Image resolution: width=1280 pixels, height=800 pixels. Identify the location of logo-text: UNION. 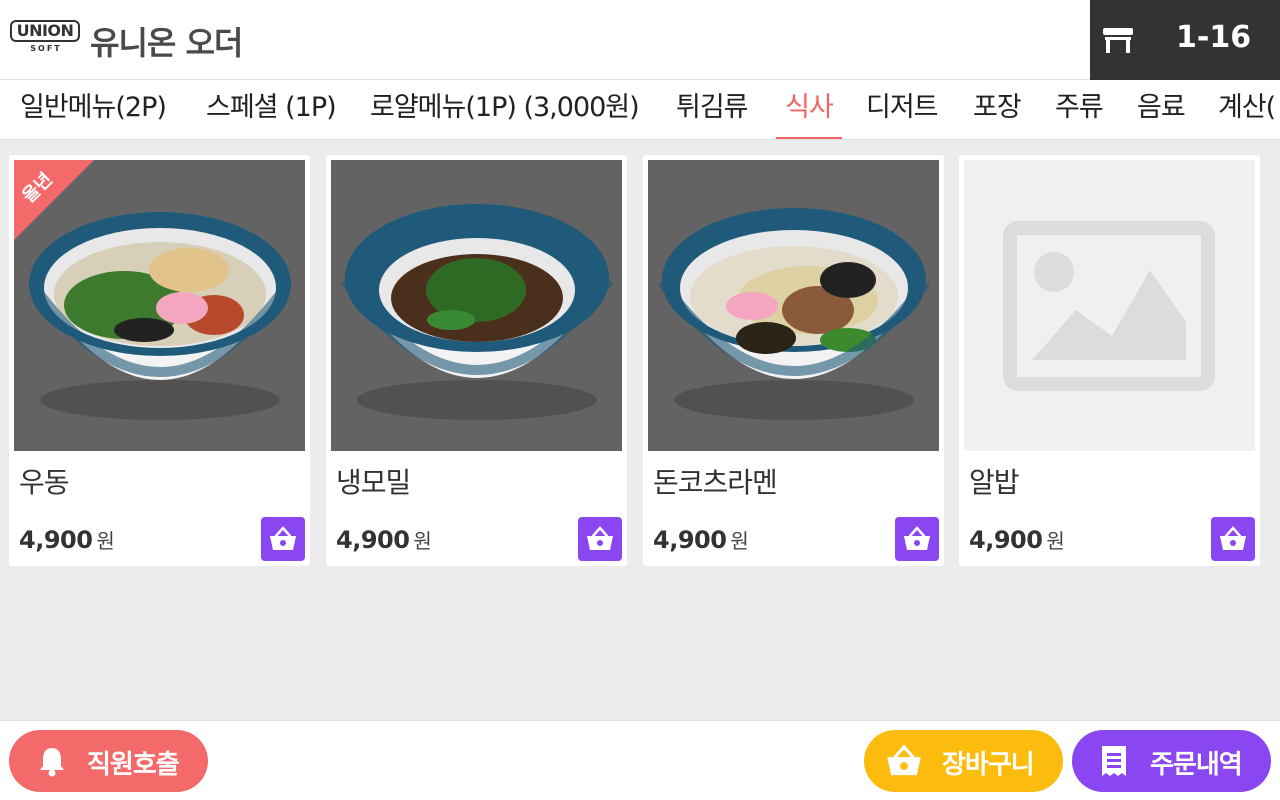
(45, 31).